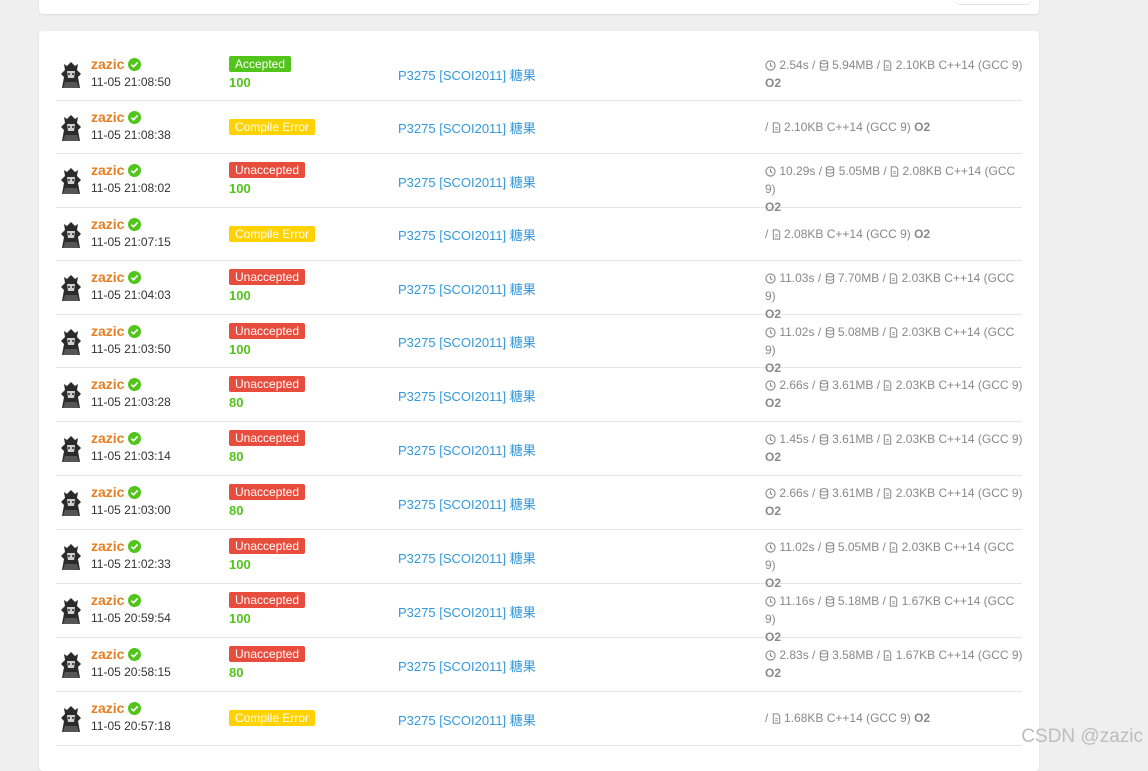 This screenshot has height=771, width=1148. What do you see at coordinates (260, 64) in the screenshot?
I see `status-badge: Accepted` at bounding box center [260, 64].